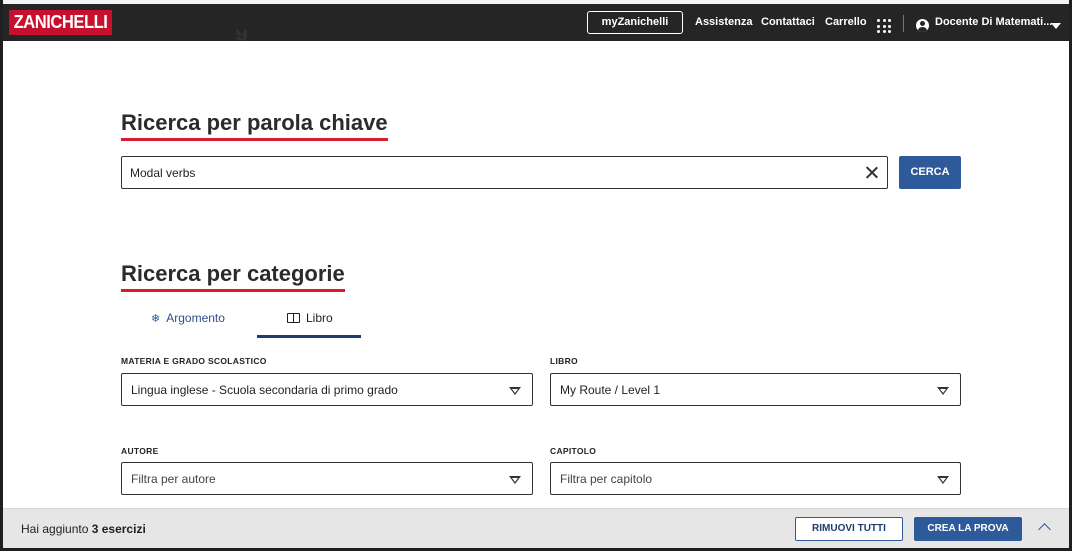  What do you see at coordinates (173, 479) in the screenshot?
I see `autore-select-placeholder: Filtra per autore` at bounding box center [173, 479].